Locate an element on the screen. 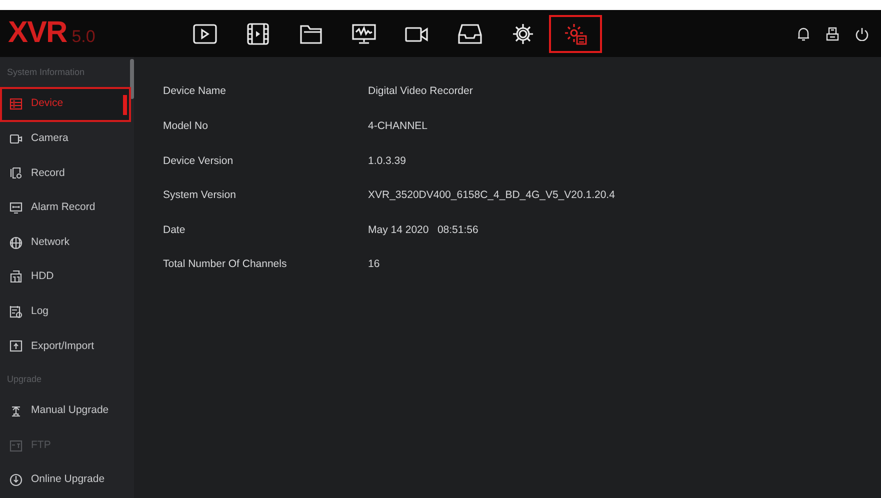  storage-icon is located at coordinates (832, 33).